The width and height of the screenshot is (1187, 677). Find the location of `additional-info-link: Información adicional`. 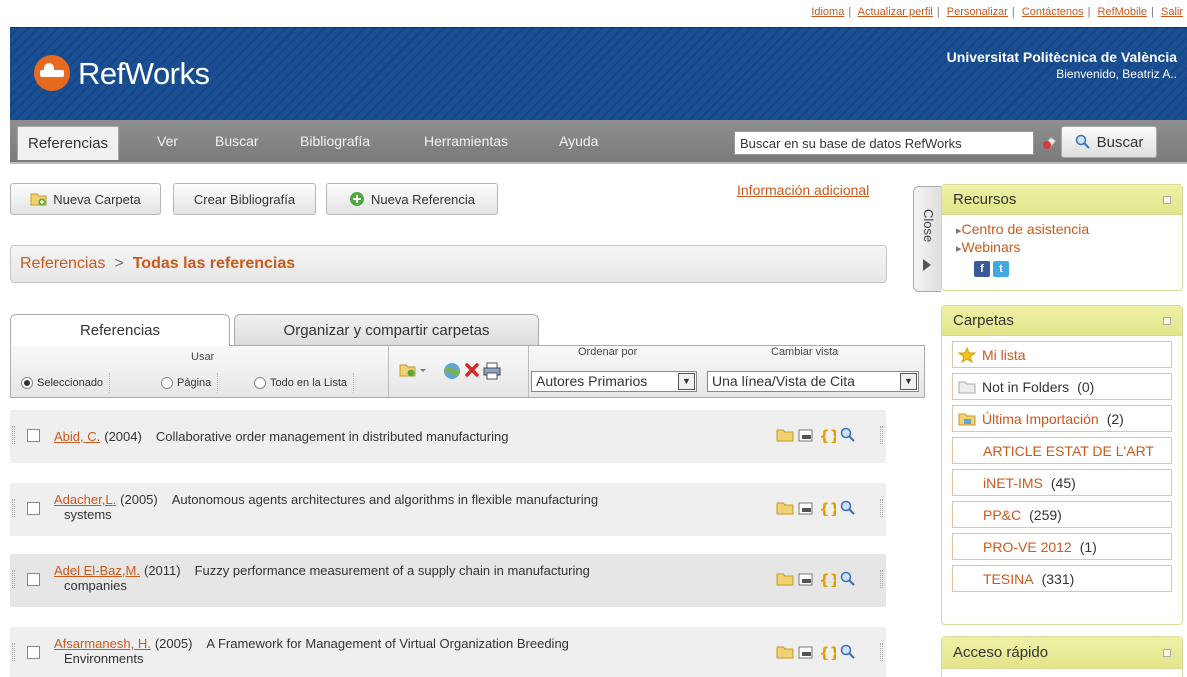

additional-info-link: Información adicional is located at coordinates (803, 190).